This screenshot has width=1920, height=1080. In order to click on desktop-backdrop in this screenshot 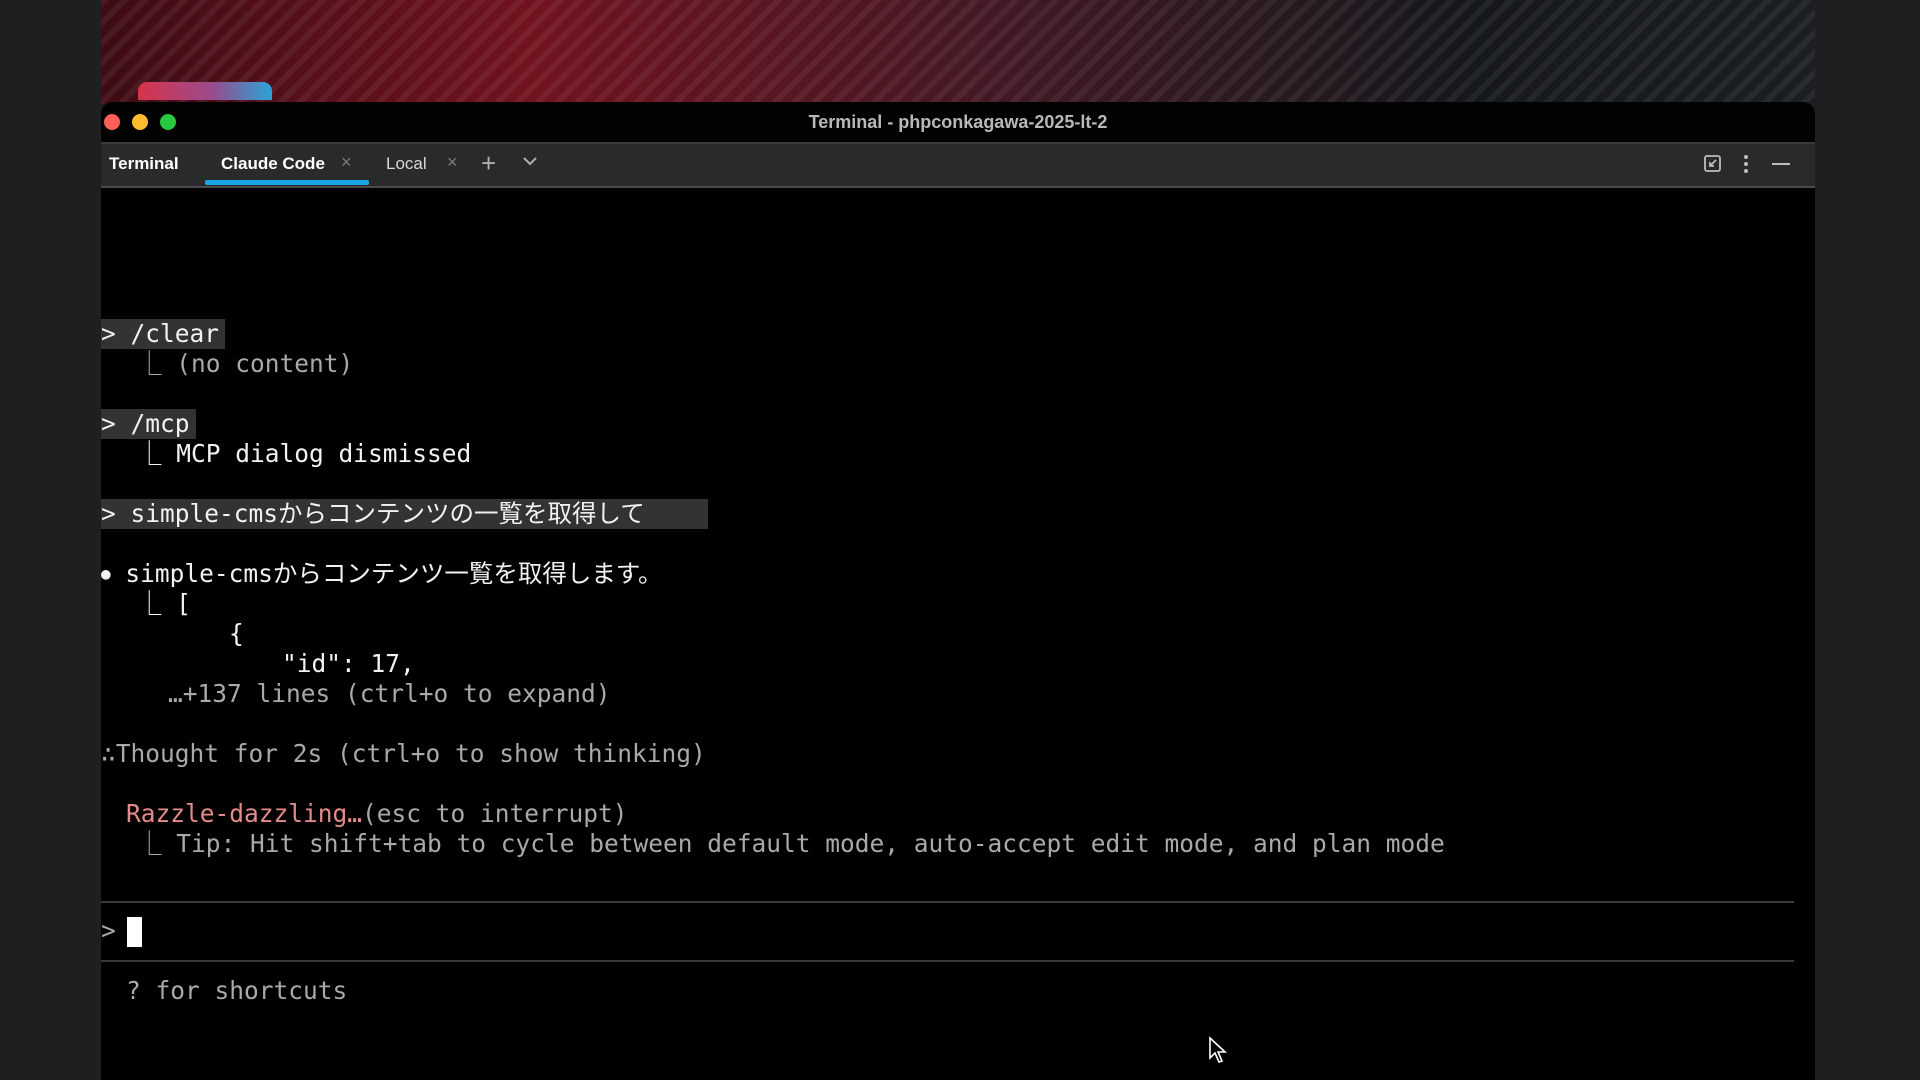, I will do `click(960, 52)`.